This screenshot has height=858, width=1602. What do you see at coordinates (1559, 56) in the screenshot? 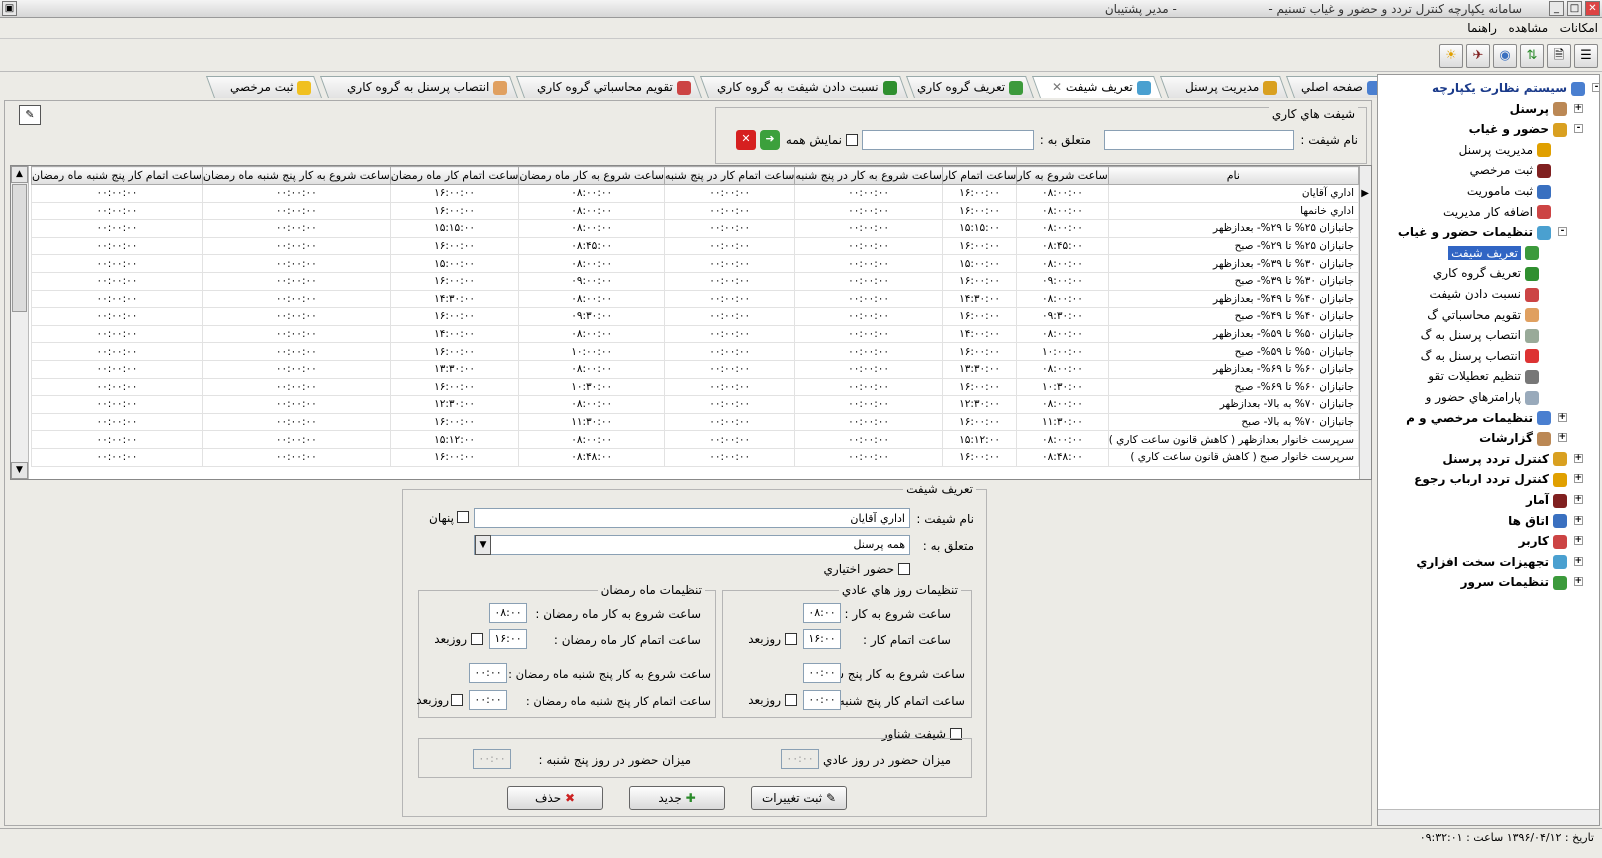
I see `document-icon: 🗎` at bounding box center [1559, 56].